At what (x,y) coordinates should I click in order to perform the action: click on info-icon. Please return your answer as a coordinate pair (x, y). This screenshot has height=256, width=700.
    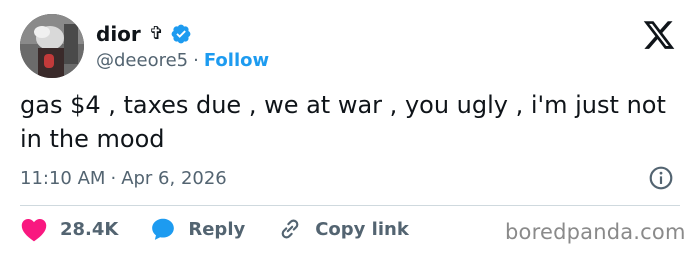
    Looking at the image, I should click on (661, 178).